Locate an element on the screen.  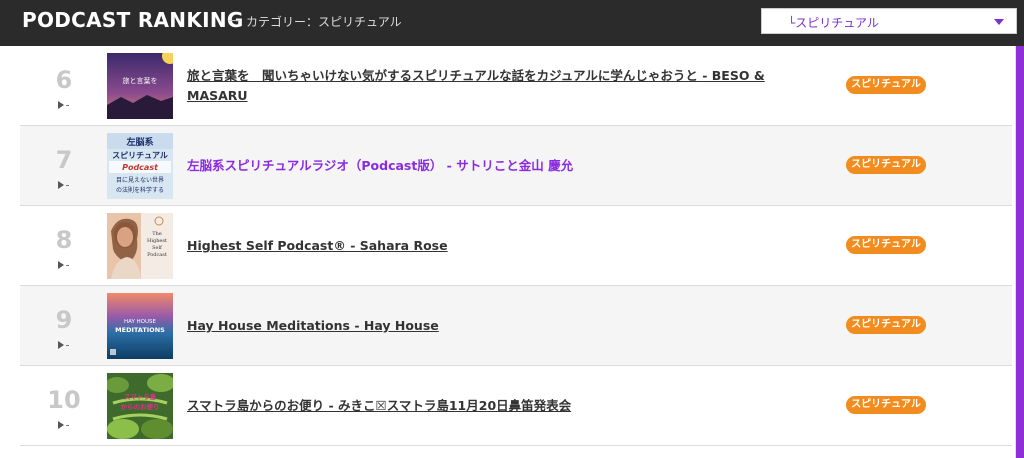
rank-number: 9 is located at coordinates (64, 320).